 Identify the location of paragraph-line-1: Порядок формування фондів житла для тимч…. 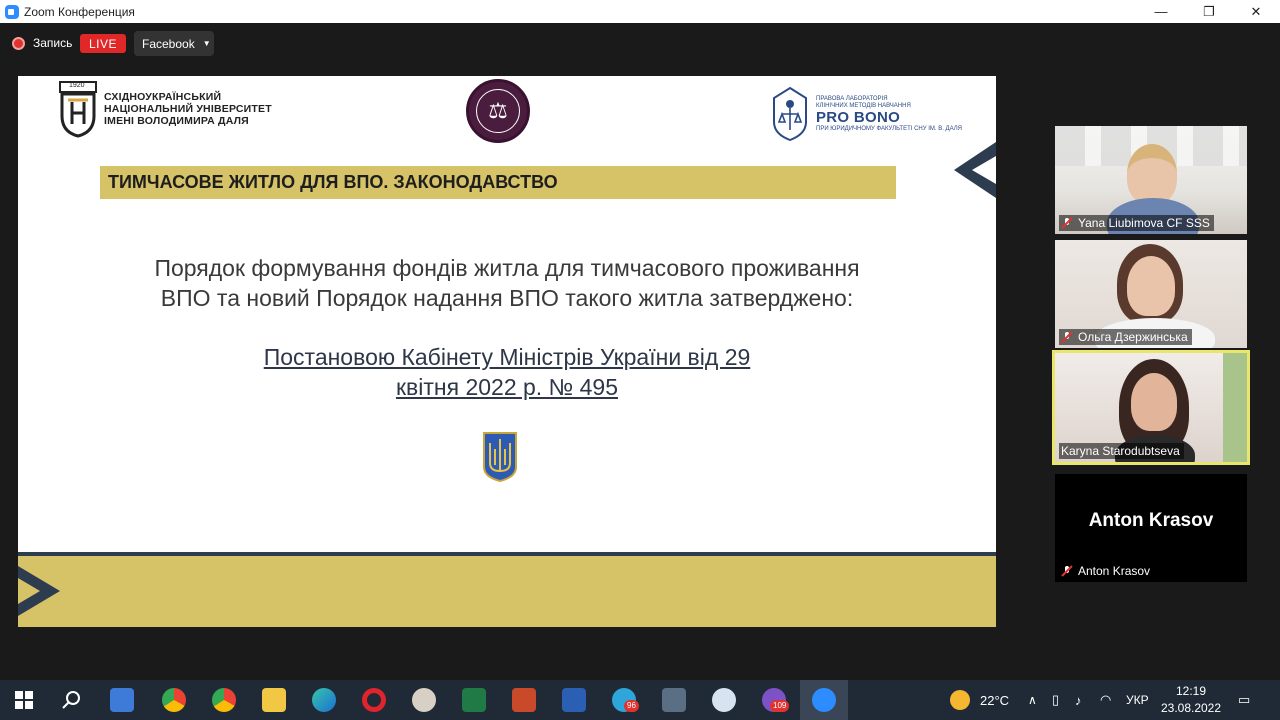
(507, 268).